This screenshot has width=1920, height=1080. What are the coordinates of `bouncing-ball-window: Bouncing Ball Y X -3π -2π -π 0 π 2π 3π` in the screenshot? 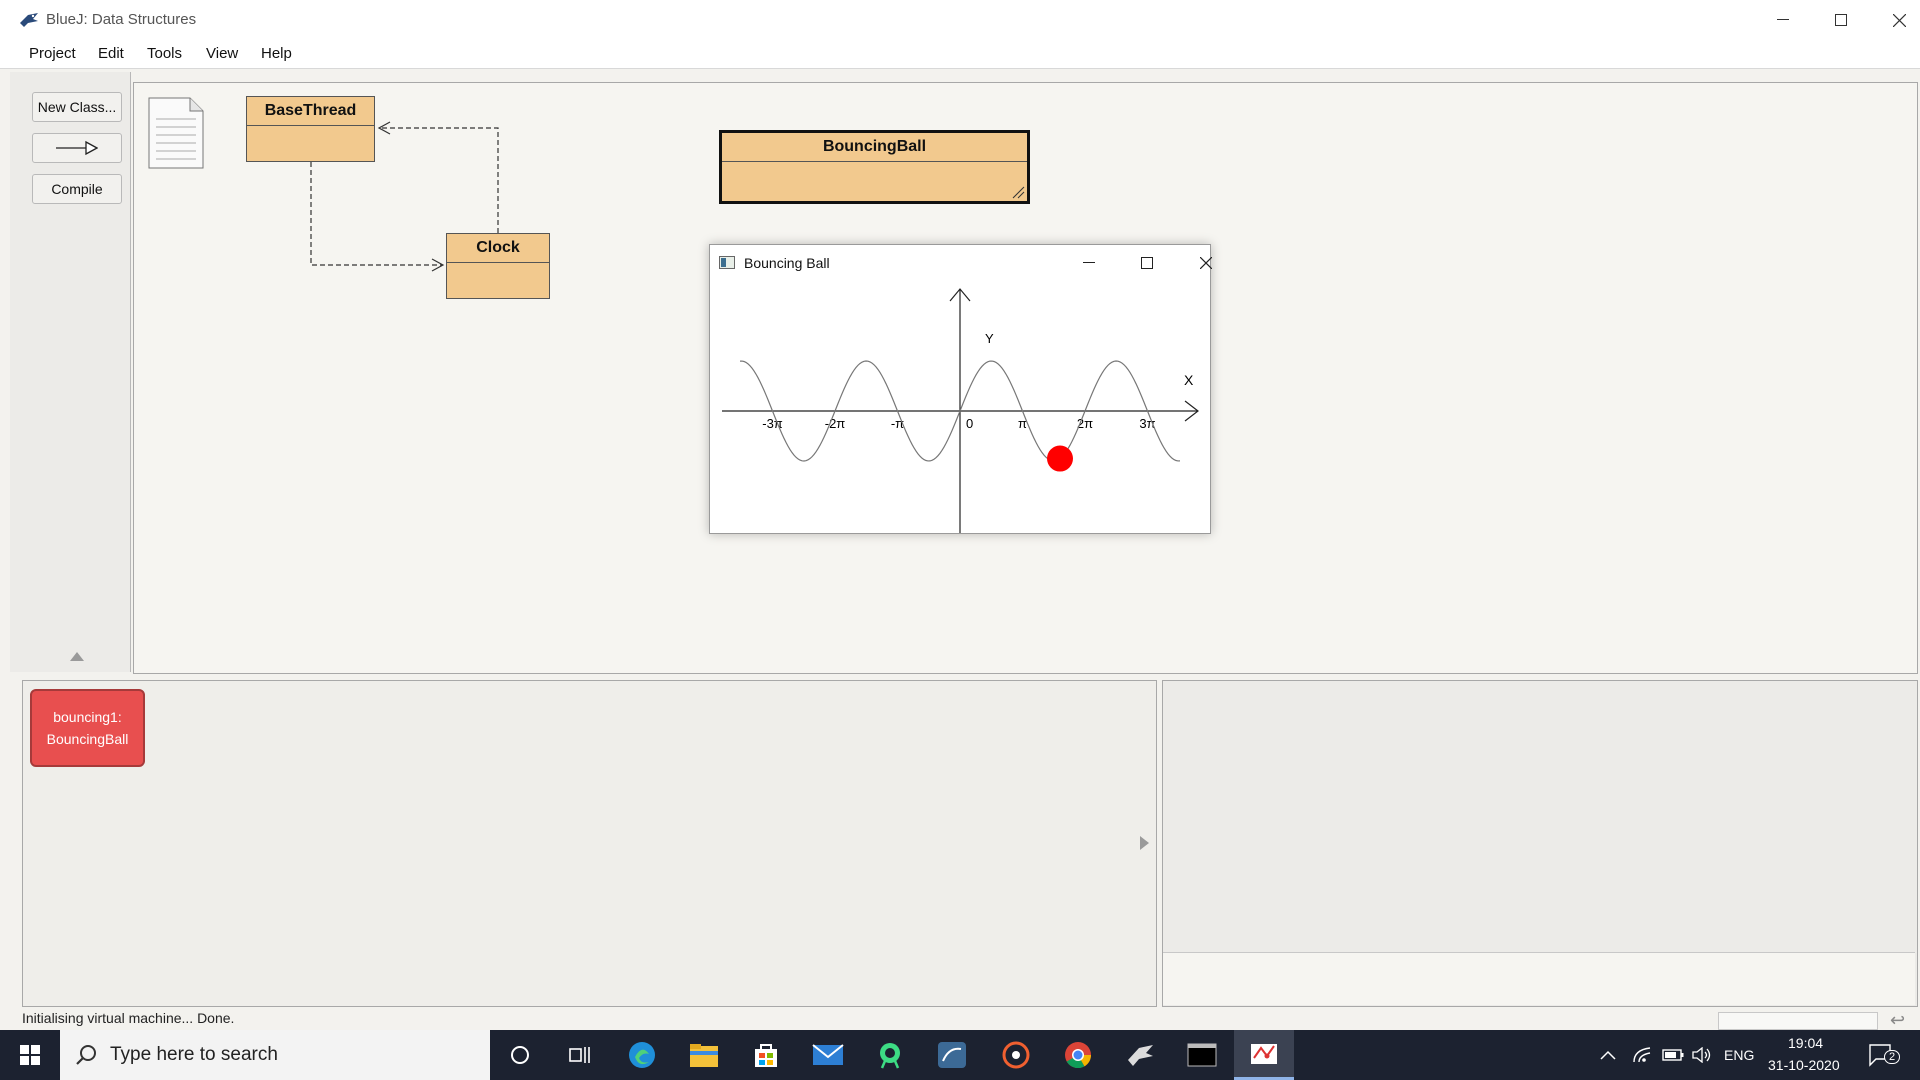 It's located at (960, 389).